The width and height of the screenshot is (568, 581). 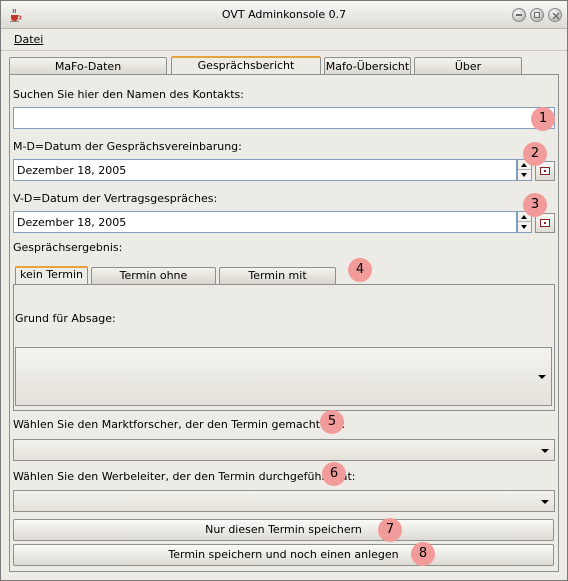 What do you see at coordinates (284, 450) in the screenshot?
I see `researcher-dropdown` at bounding box center [284, 450].